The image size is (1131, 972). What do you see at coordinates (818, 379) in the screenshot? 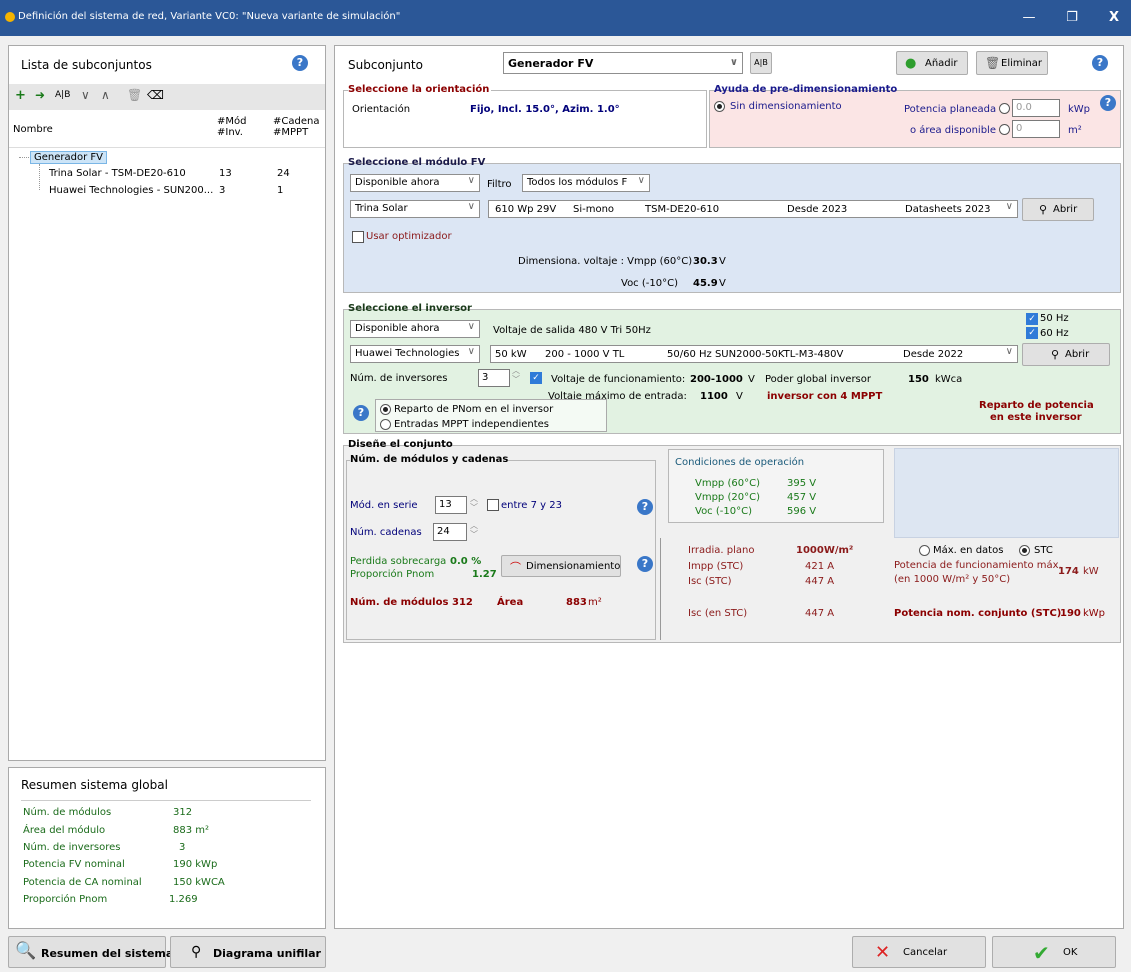
I see `global-power-label: Poder global inversor` at bounding box center [818, 379].